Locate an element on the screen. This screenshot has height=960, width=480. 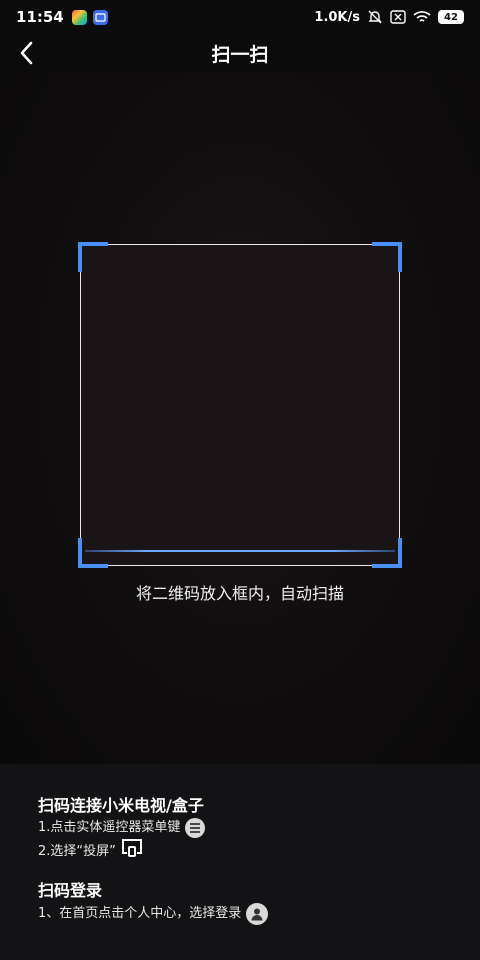
status-time: 11:54 is located at coordinates (40, 17).